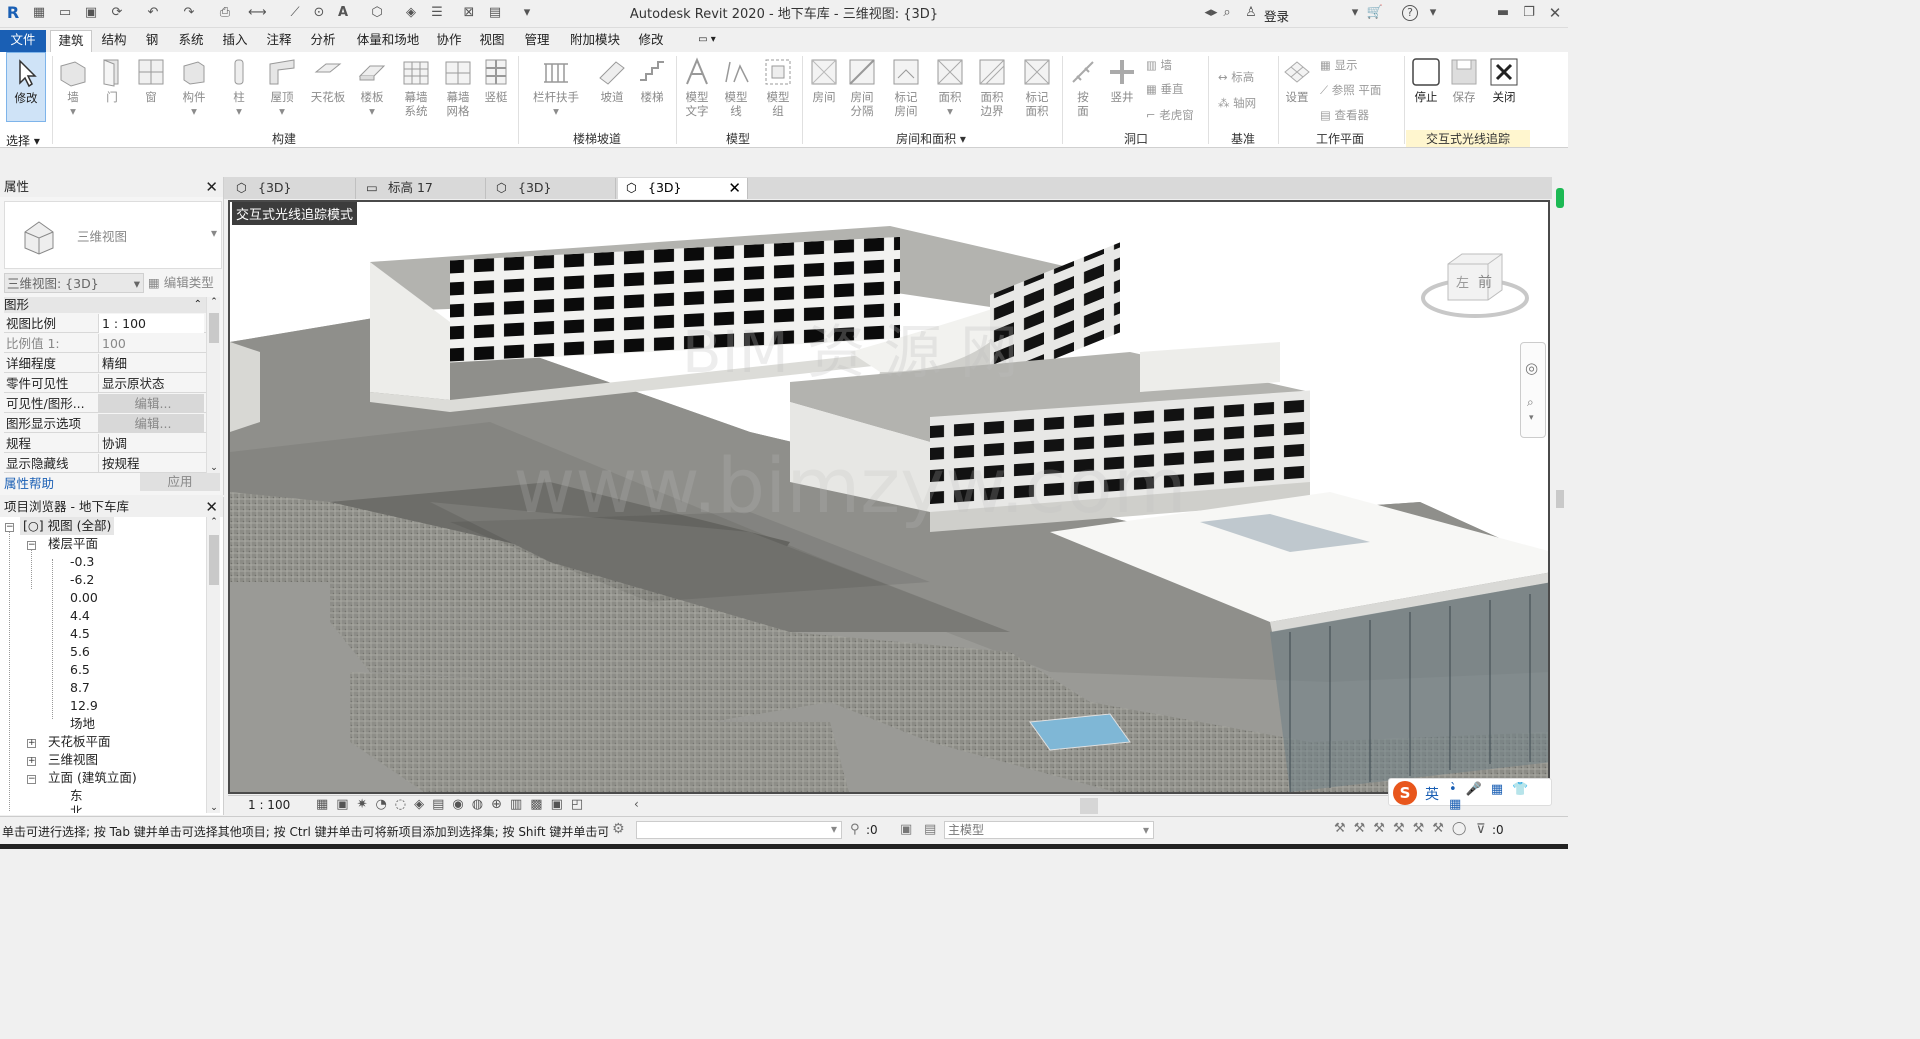 The width and height of the screenshot is (1920, 1039). What do you see at coordinates (739, 830) in the screenshot?
I see `workset-dropdown: ▾` at bounding box center [739, 830].